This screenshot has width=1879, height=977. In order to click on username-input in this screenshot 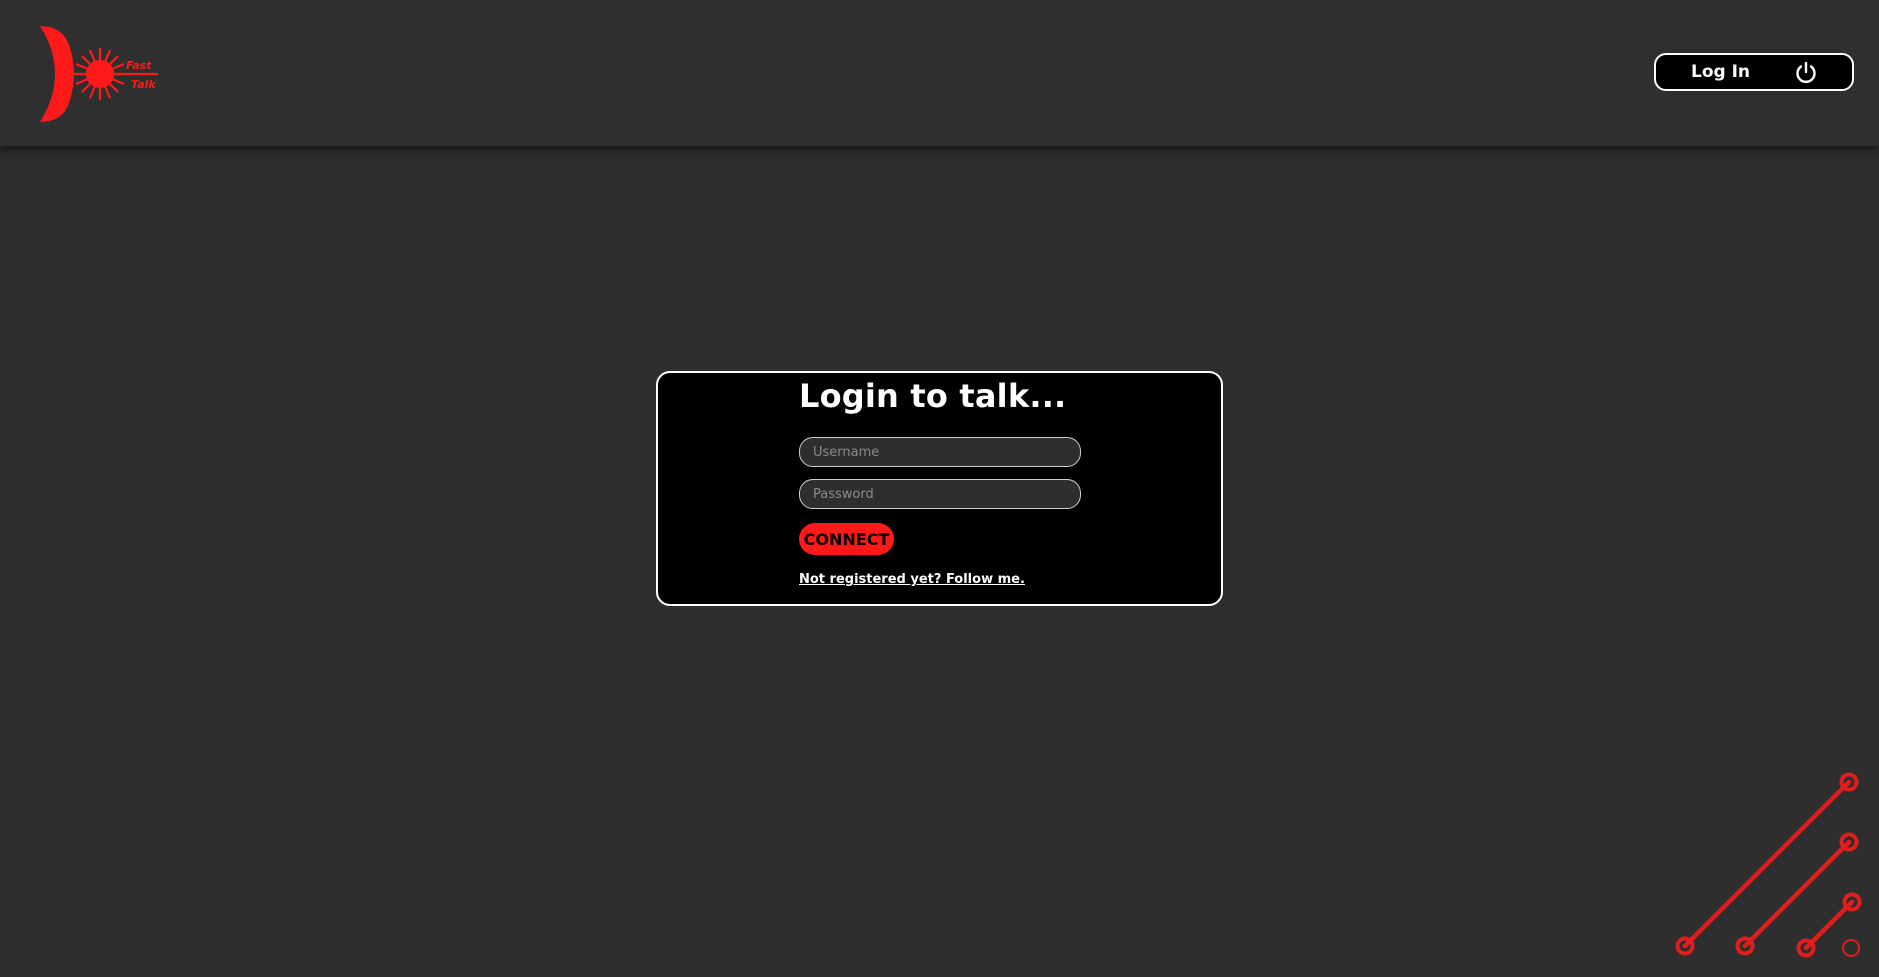, I will do `click(940, 452)`.